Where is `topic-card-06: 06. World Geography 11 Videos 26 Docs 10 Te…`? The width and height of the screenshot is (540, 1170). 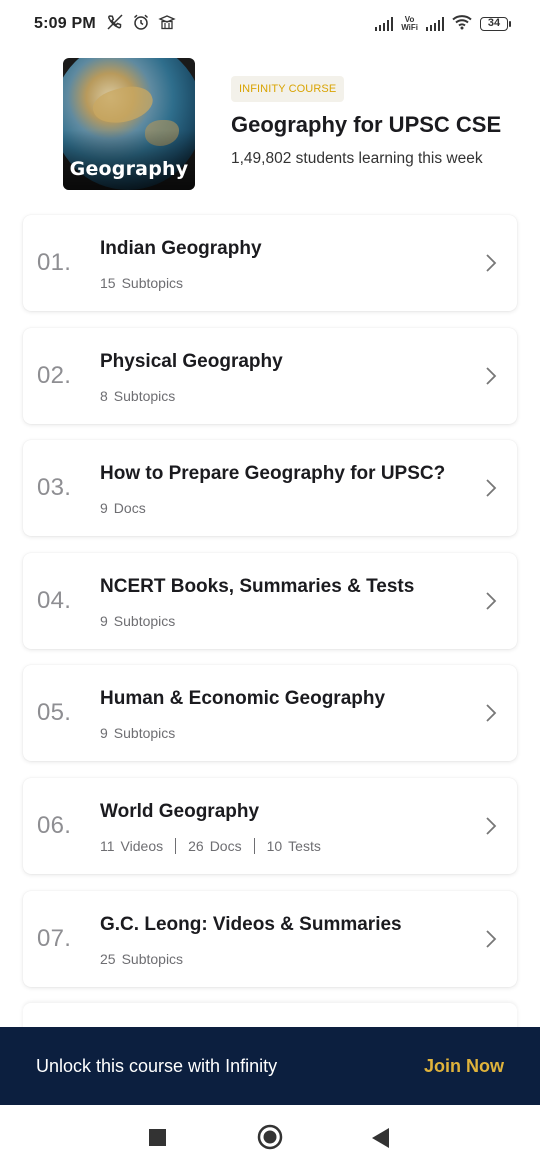
topic-card-06: 06. World Geography 11 Videos 26 Docs 10 Te… is located at coordinates (270, 825).